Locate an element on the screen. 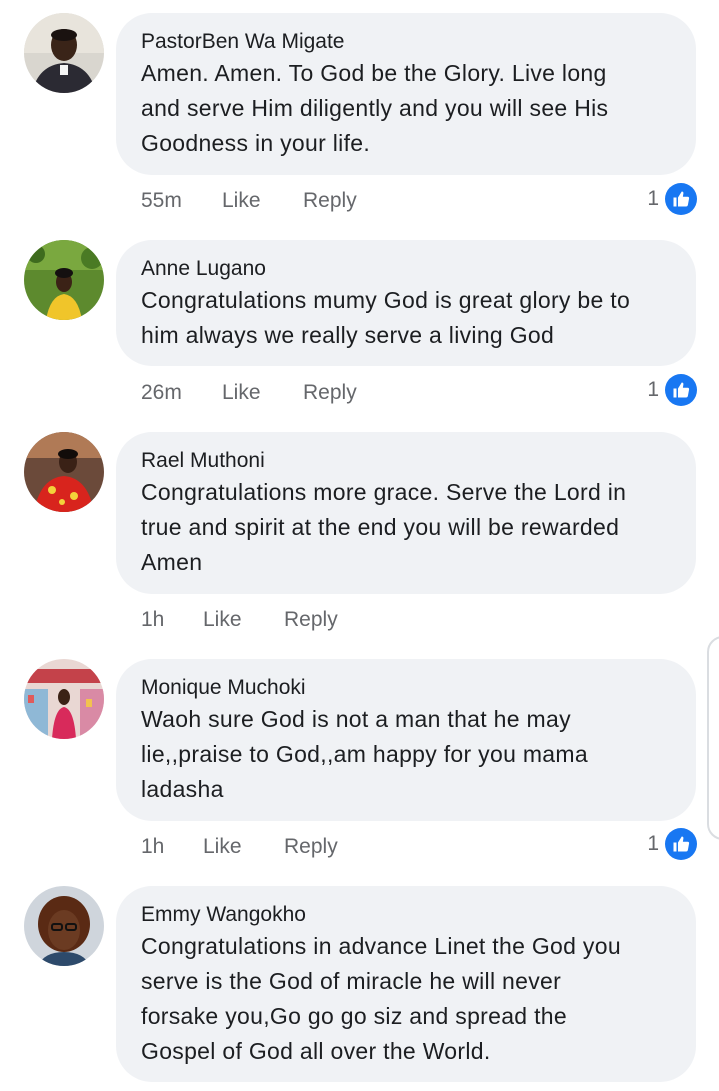  comment-line: forsake you,Go go go siz and spread the is located at coordinates (354, 1016).